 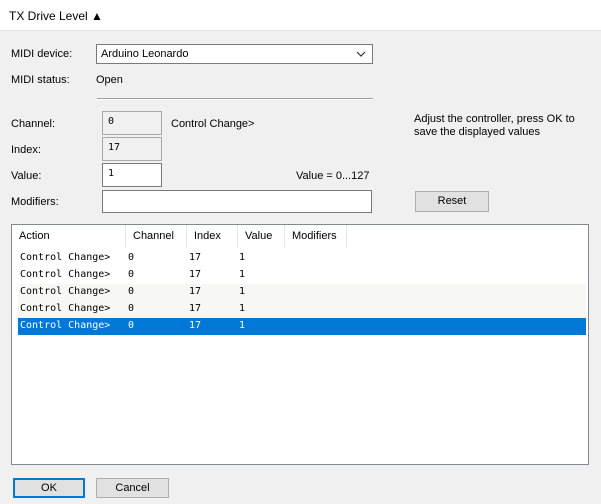 I want to click on window-title: TX Drive Level ▲, so click(x=56, y=16).